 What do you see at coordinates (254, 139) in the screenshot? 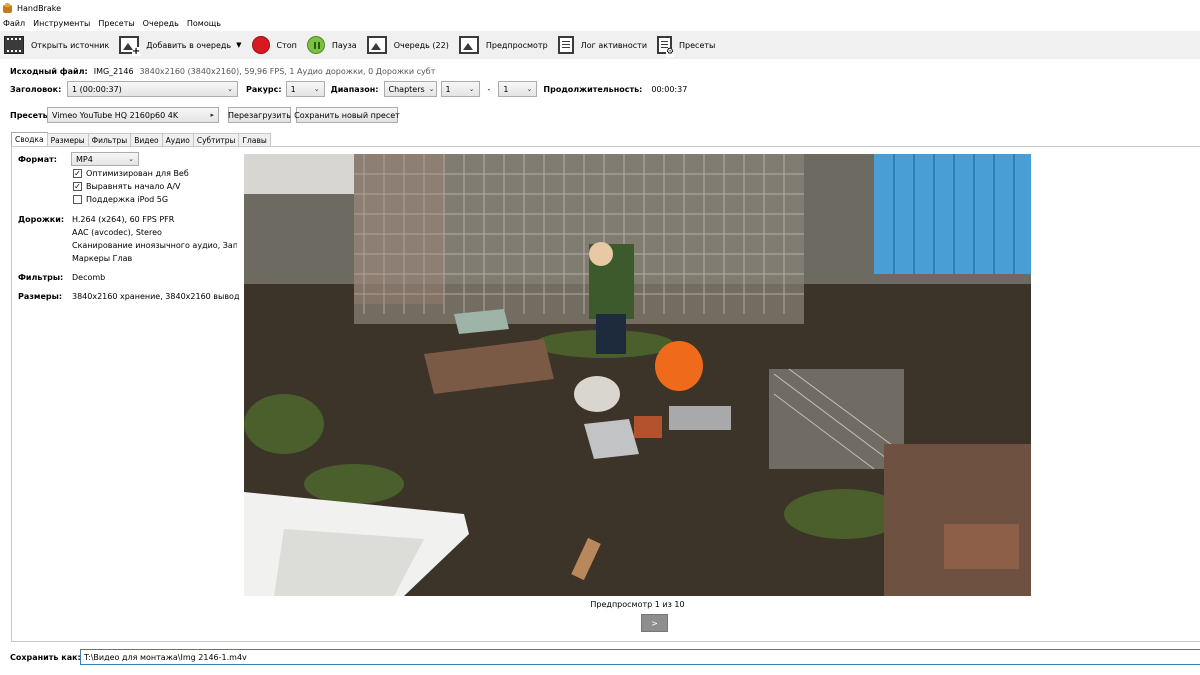
I see `tab-chapters: Главы` at bounding box center [254, 139].